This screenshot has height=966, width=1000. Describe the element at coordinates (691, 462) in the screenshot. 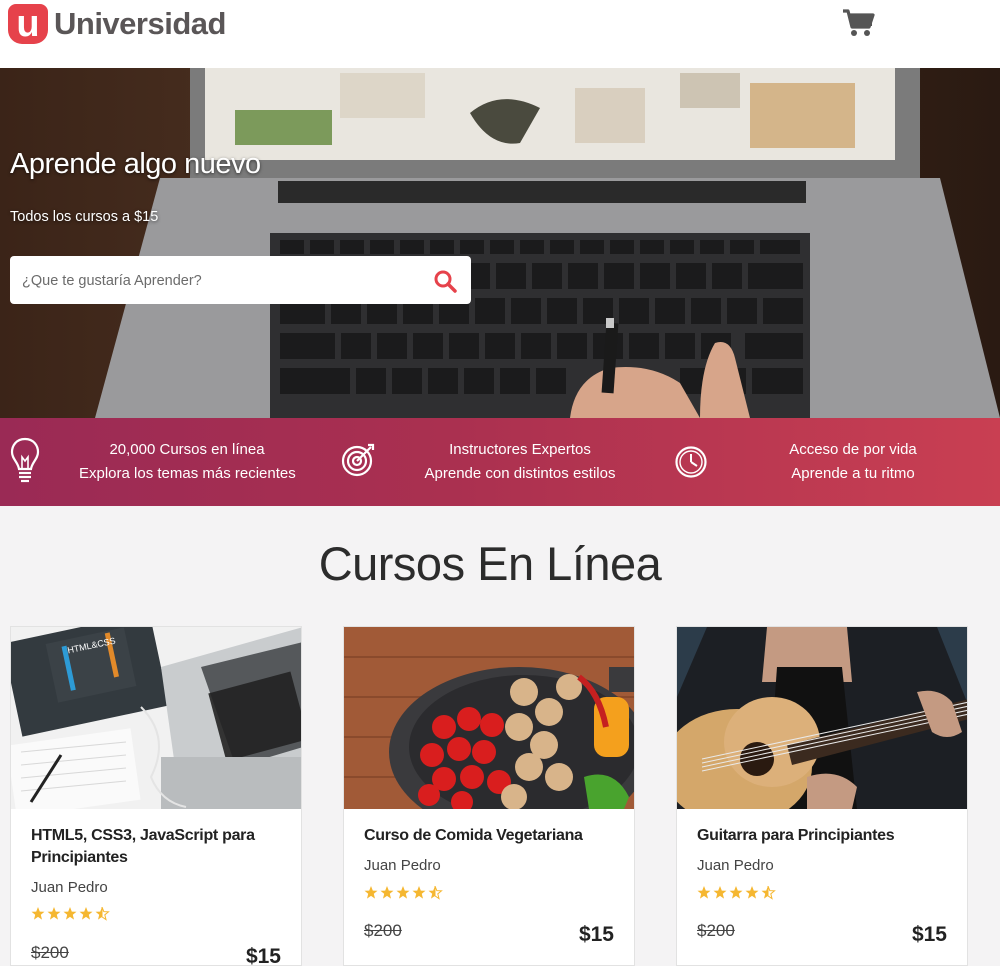

I see `clock-icon` at that location.